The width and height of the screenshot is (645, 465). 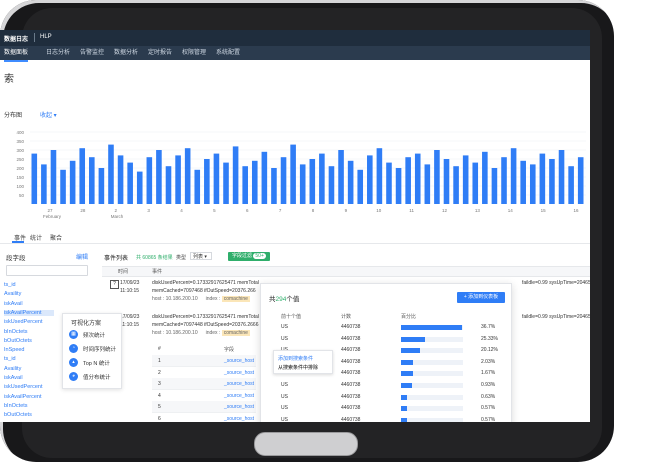 I want to click on nav-item-log-analysis: 日志分析, so click(x=58, y=53).